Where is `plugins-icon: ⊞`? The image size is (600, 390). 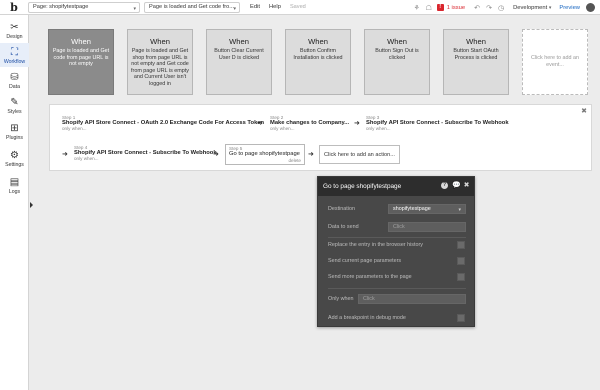
plugins-icon: ⊞ is located at coordinates (14, 128).